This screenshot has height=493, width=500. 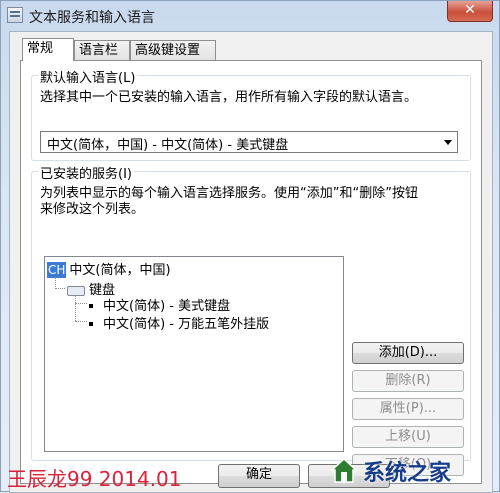 I want to click on default-language-description: 选择其中一个已安装的输入语言，用作所有输入字段的默认语言。, so click(x=229, y=97).